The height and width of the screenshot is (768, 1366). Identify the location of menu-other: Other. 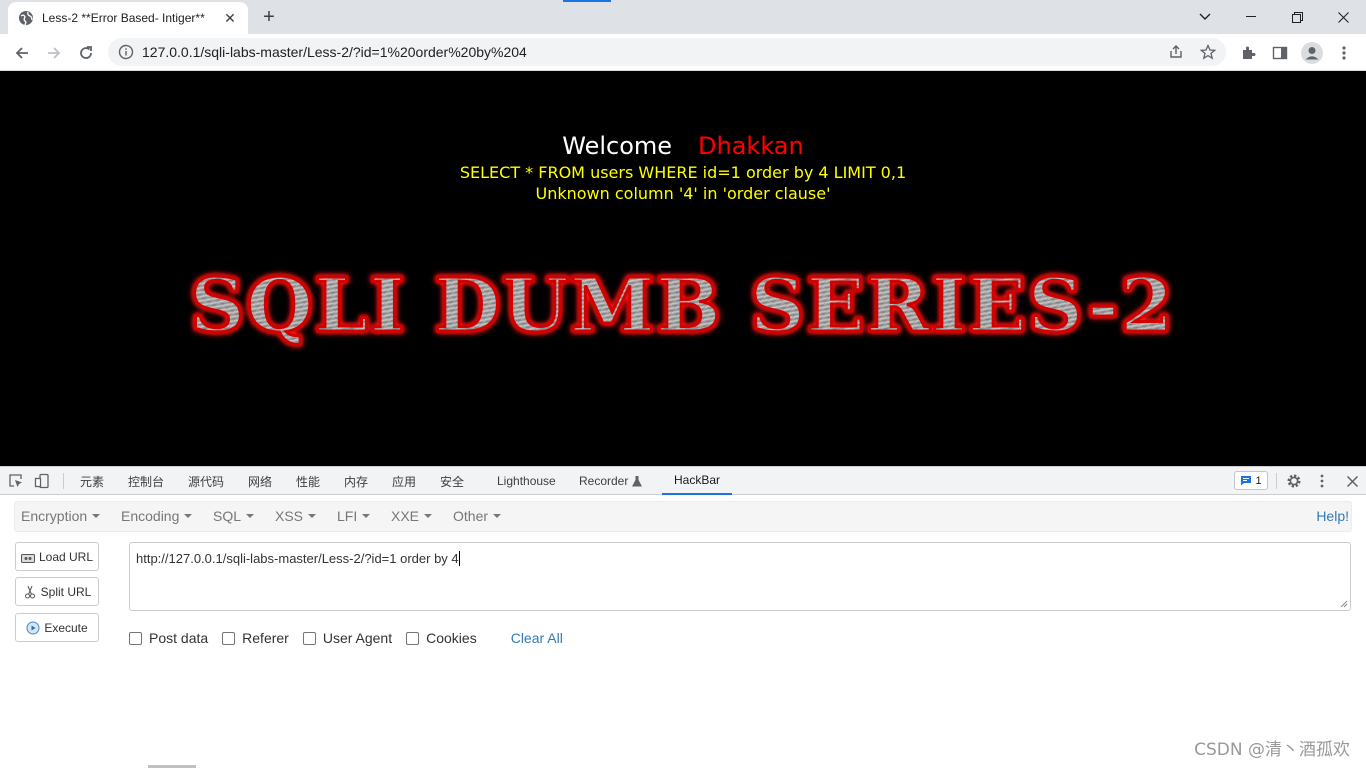
(477, 516).